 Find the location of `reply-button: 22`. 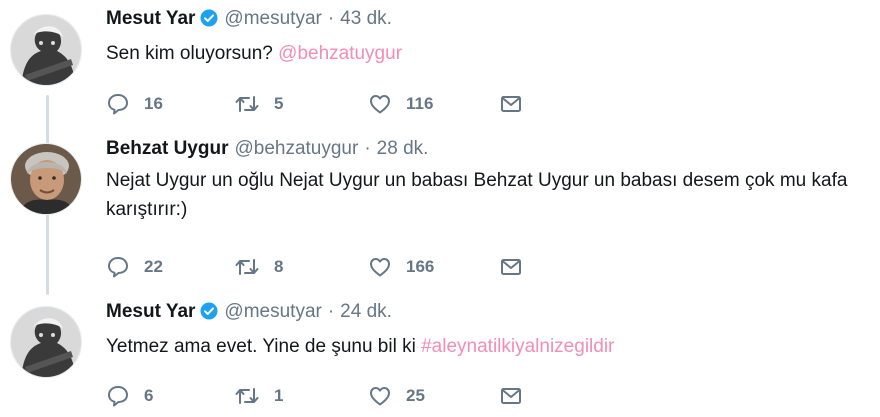

reply-button: 22 is located at coordinates (134, 267).